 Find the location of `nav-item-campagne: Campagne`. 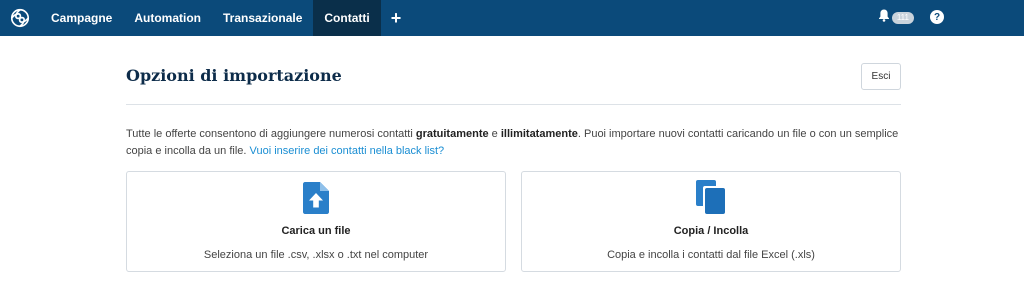

nav-item-campagne: Campagne is located at coordinates (81, 18).